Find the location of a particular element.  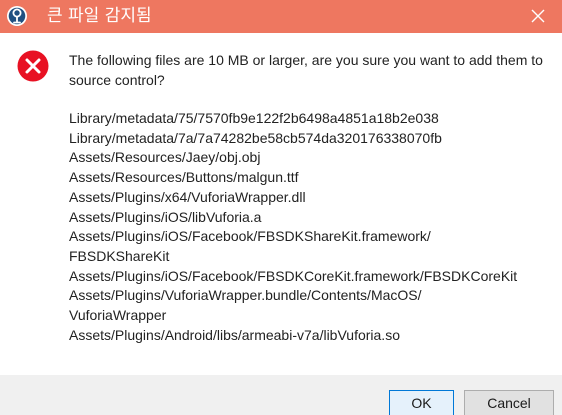

button-bar: OK Cancel is located at coordinates (281, 395).